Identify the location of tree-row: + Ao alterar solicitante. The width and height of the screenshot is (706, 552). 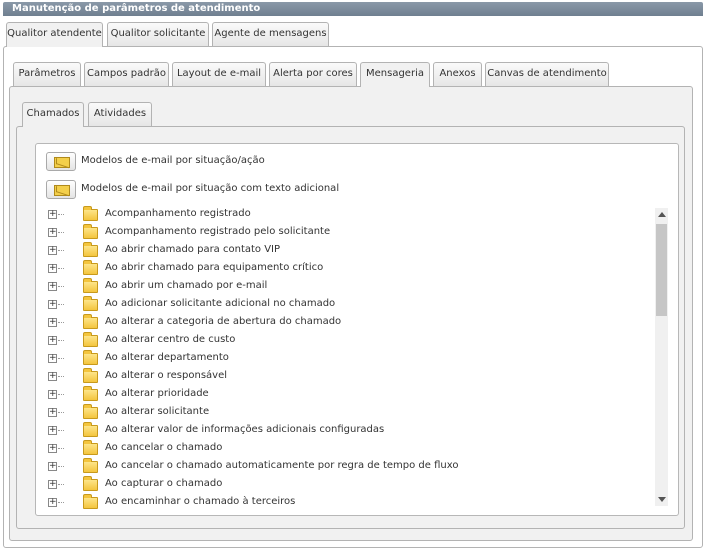
(345, 413).